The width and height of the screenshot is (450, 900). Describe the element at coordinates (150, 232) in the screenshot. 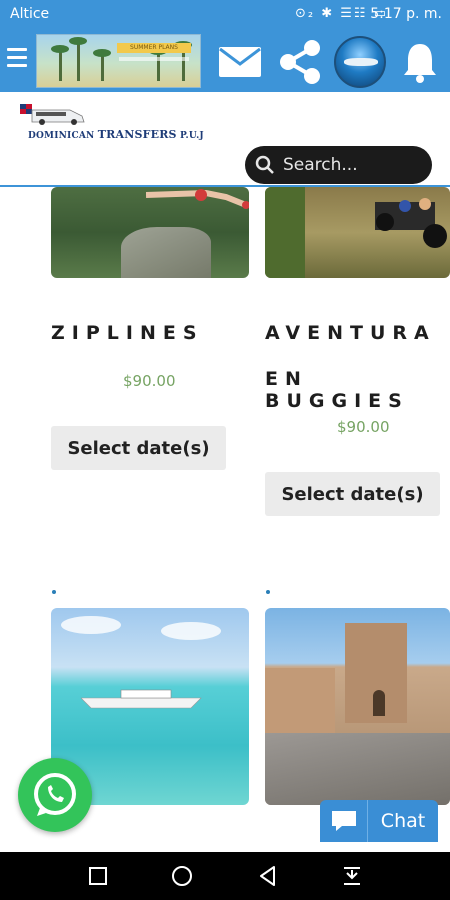

I see `product-image-ziplines` at that location.